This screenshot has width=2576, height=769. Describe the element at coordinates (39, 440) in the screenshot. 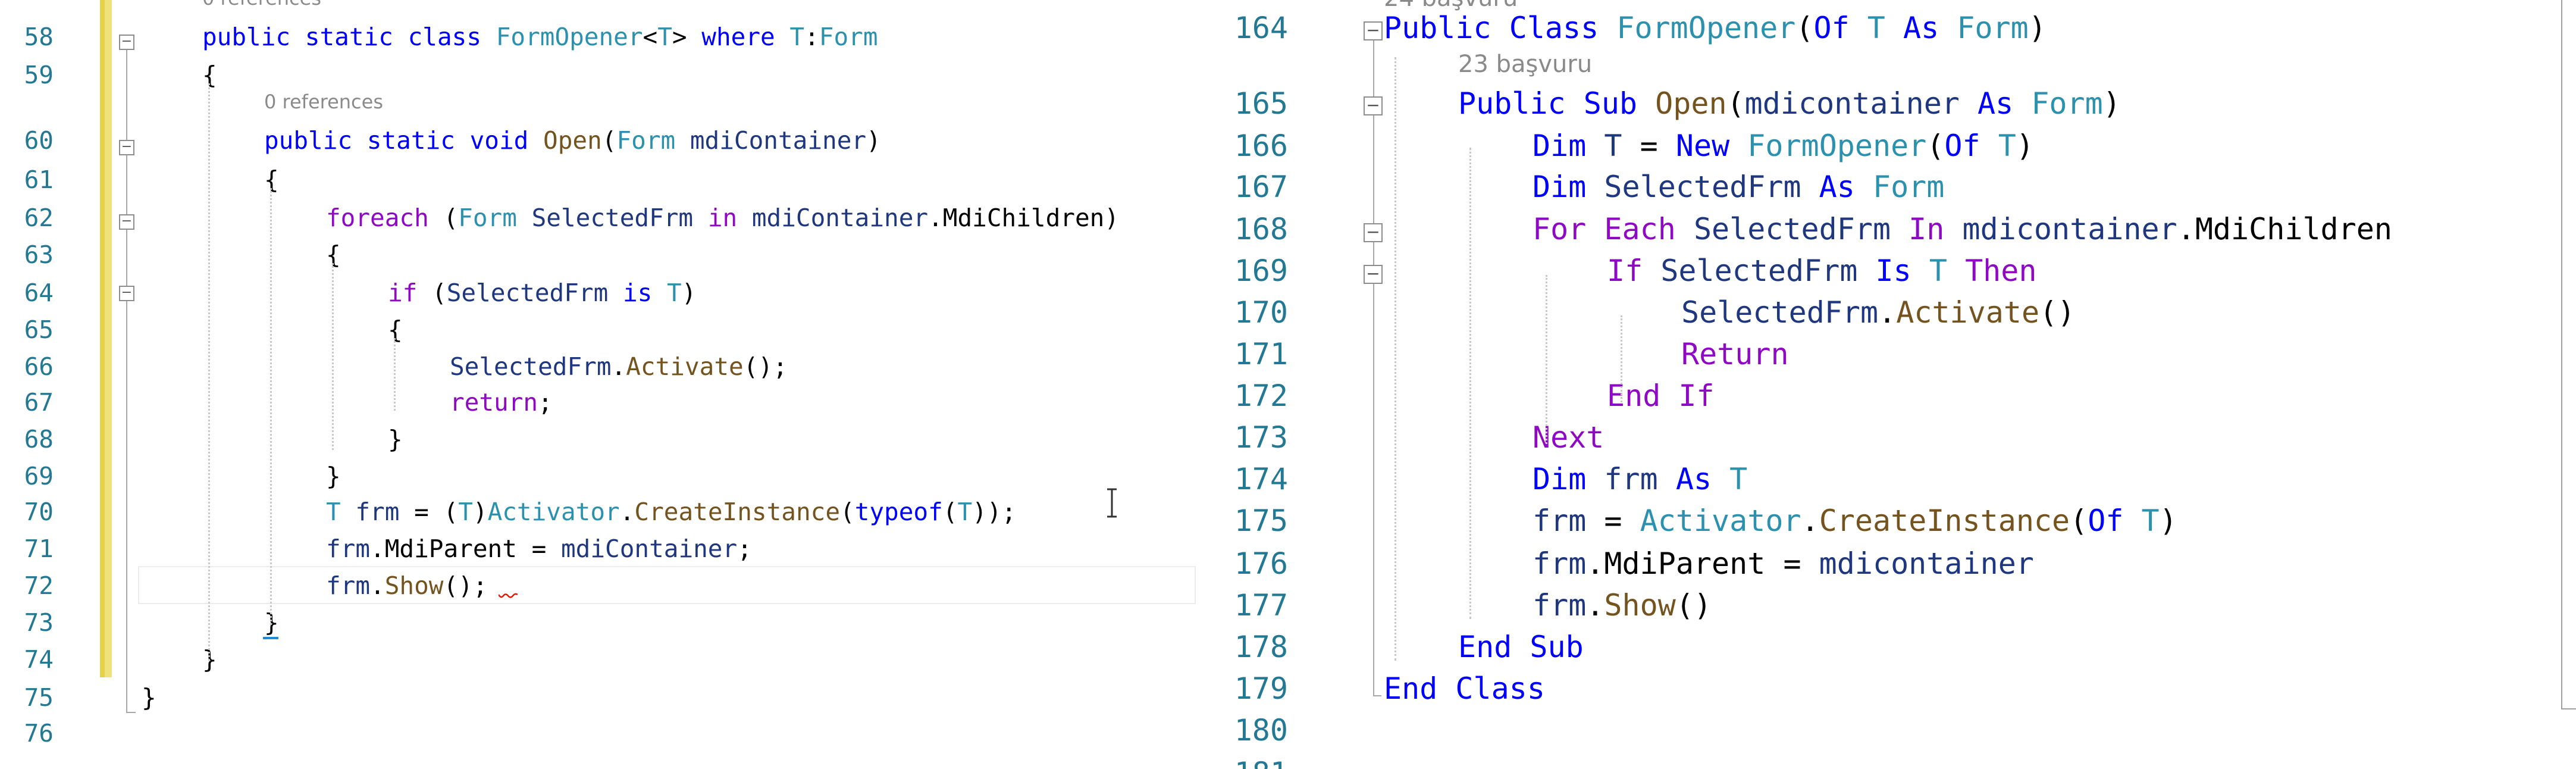

I see `line-number: 68` at that location.